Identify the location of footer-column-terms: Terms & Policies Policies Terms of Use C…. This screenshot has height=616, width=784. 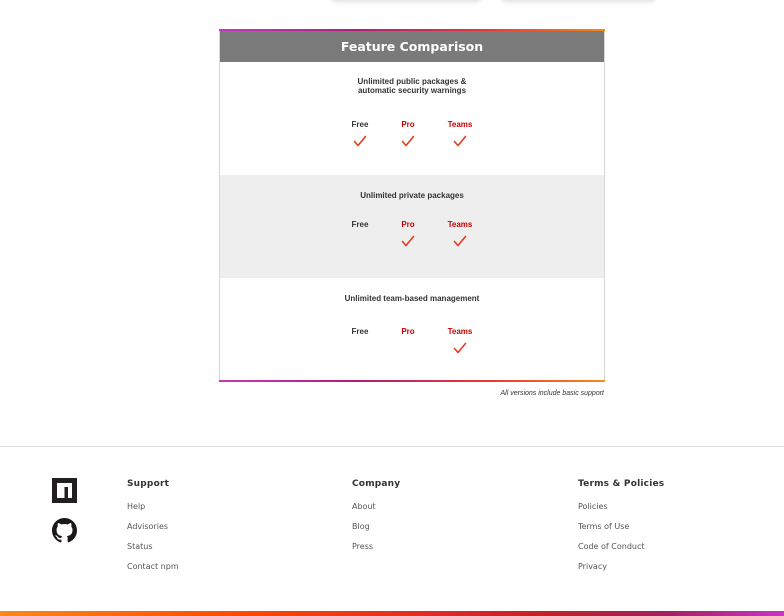
(621, 530).